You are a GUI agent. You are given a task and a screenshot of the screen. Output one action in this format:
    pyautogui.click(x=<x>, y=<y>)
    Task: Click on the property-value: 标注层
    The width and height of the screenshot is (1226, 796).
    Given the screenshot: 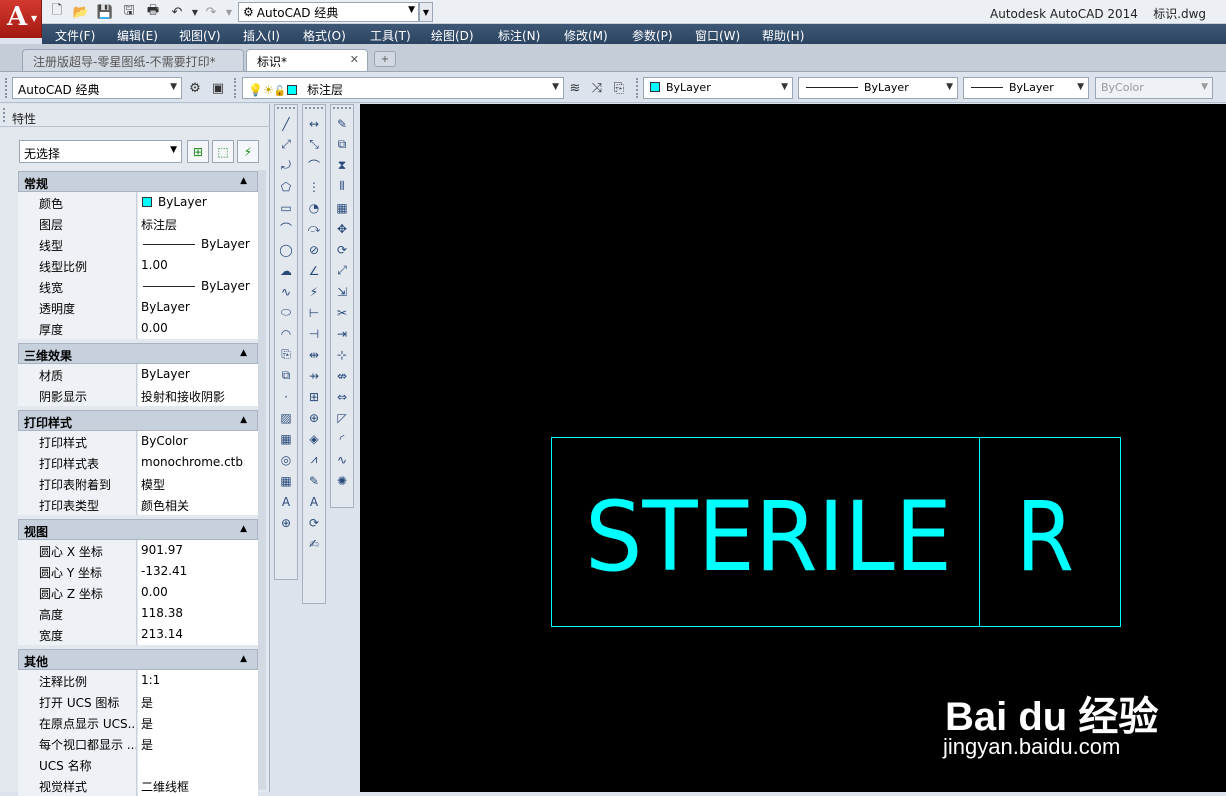 What is the action you would take?
    pyautogui.click(x=198, y=223)
    